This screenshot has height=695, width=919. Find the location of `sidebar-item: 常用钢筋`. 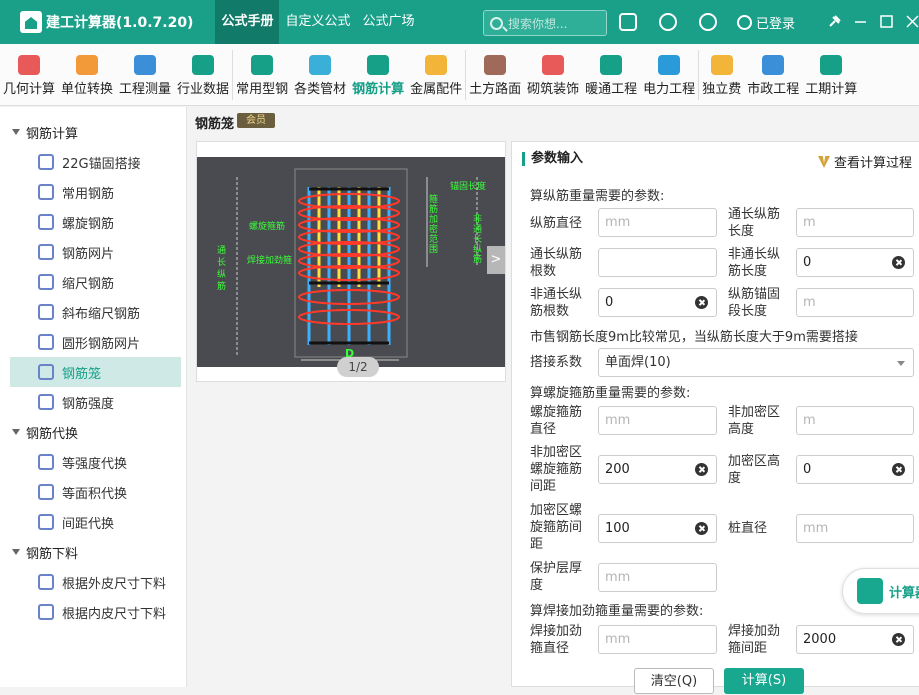

sidebar-item: 常用钢筋 is located at coordinates (95, 192).